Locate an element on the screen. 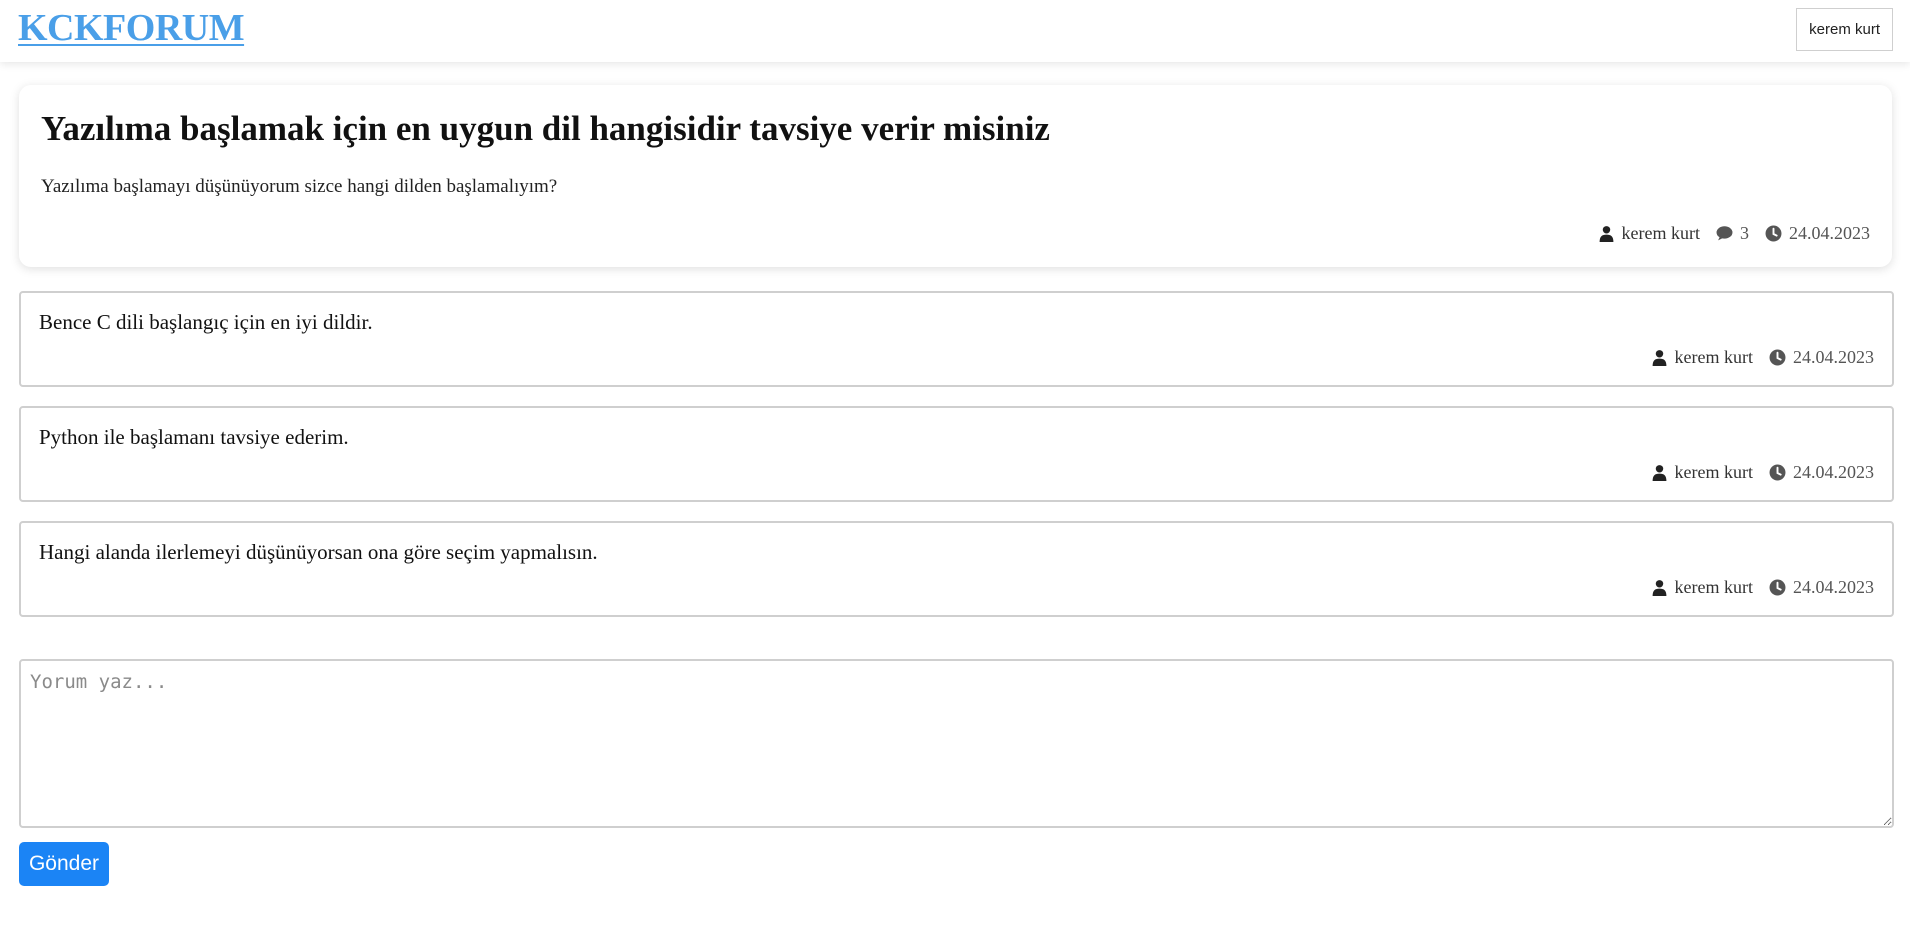 This screenshot has height=927, width=1910. user-menu-button: kerem kurt is located at coordinates (1844, 29).